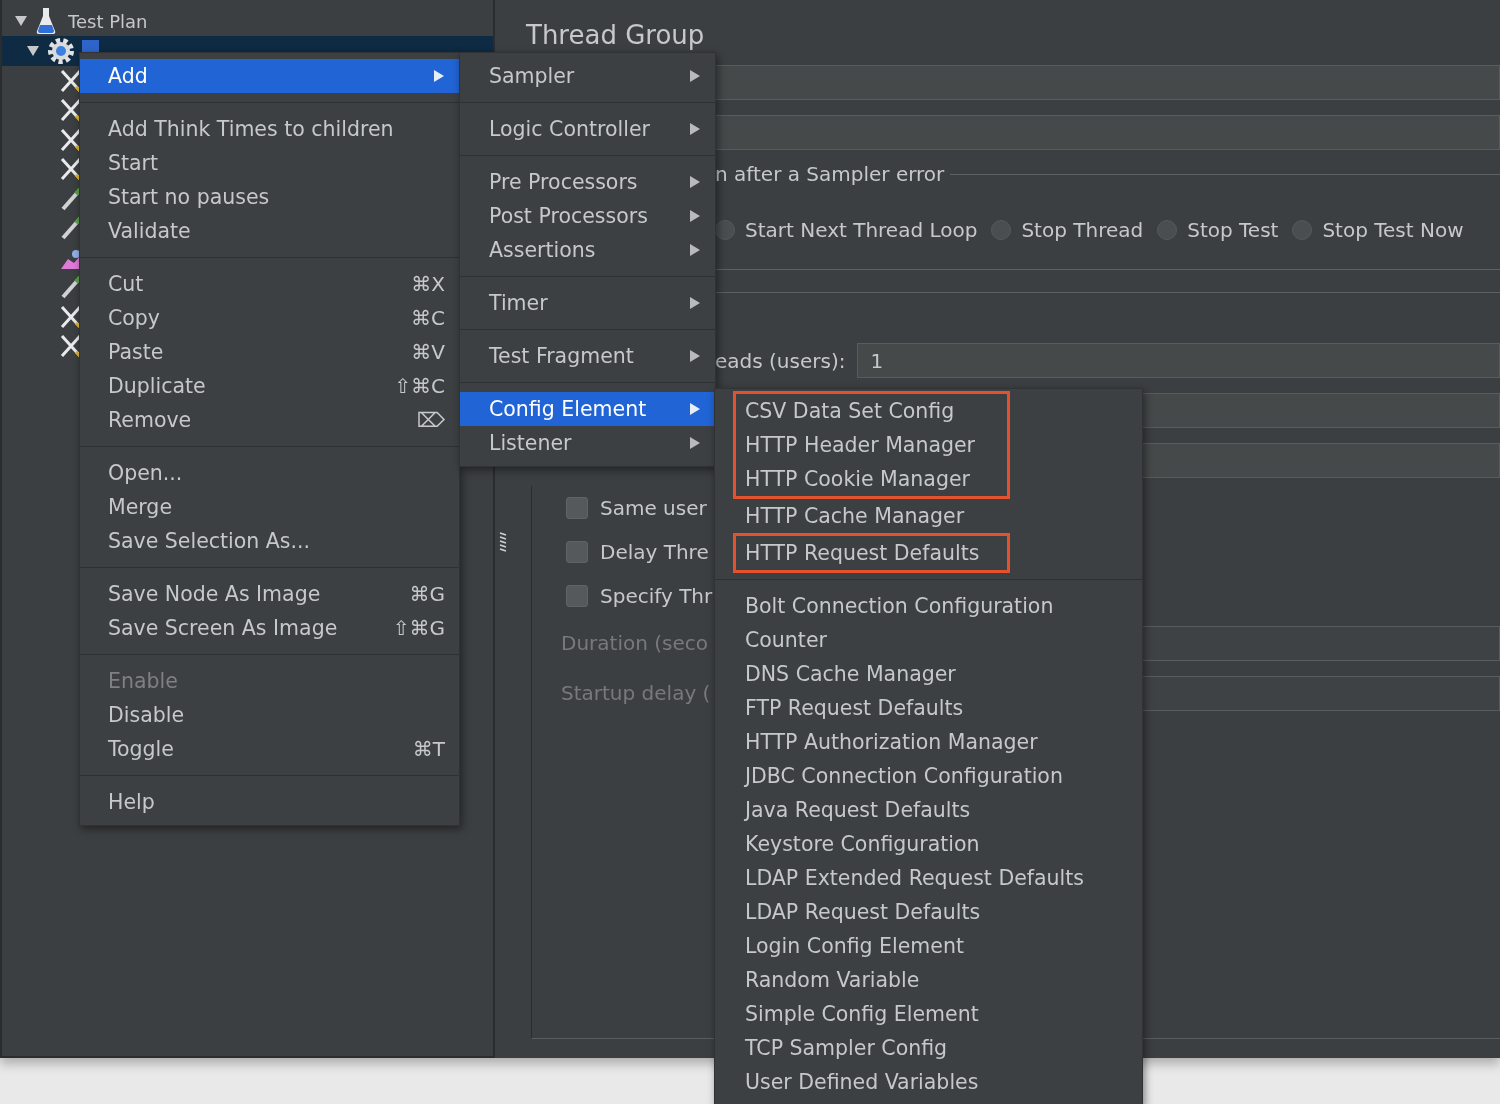 This screenshot has height=1104, width=1500. What do you see at coordinates (269, 352) in the screenshot?
I see `menu-item: Paste ⌘V` at bounding box center [269, 352].